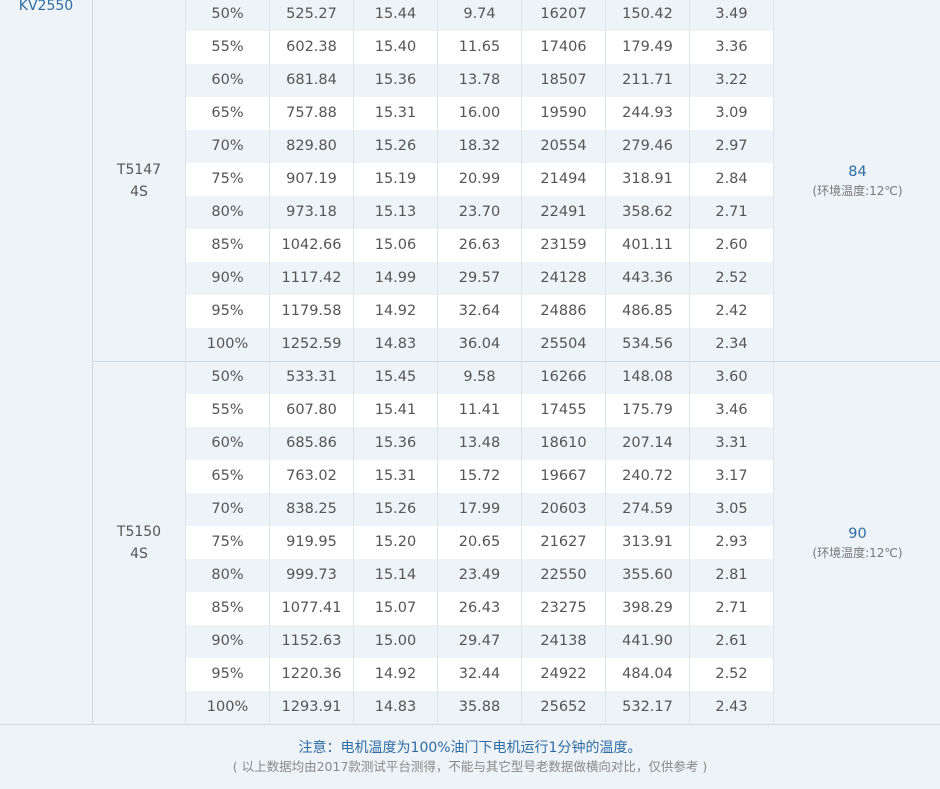 This screenshot has height=789, width=940. Describe the element at coordinates (731, 113) in the screenshot. I see `table-cell: 3.09` at that location.